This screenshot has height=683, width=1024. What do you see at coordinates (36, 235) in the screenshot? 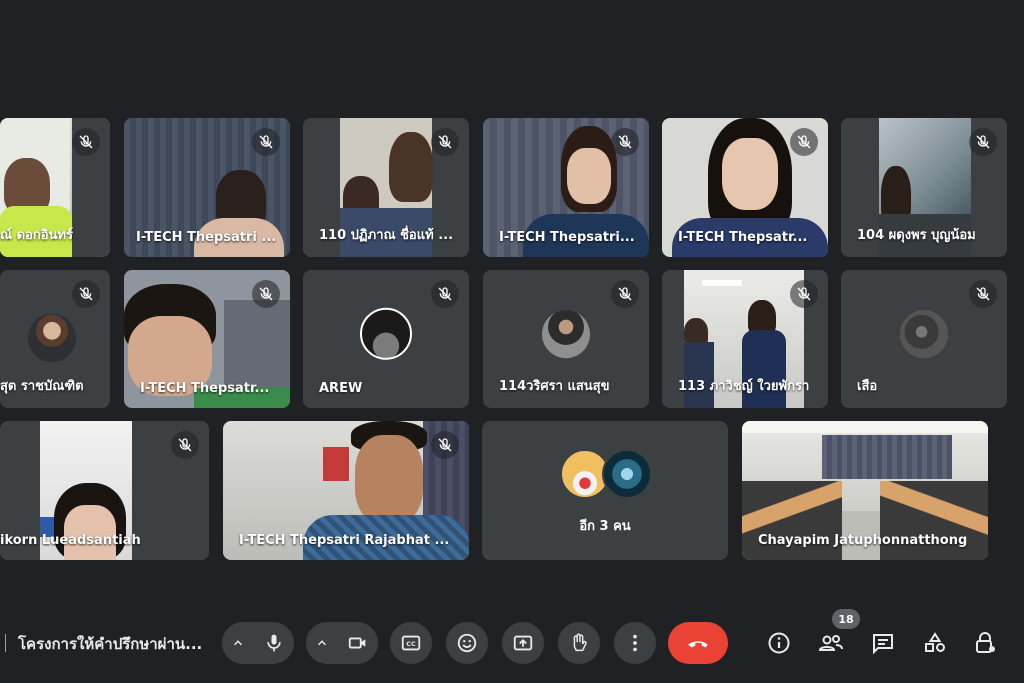
I see `participant-name: ณ์ ดอกอินทร์` at bounding box center [36, 235].